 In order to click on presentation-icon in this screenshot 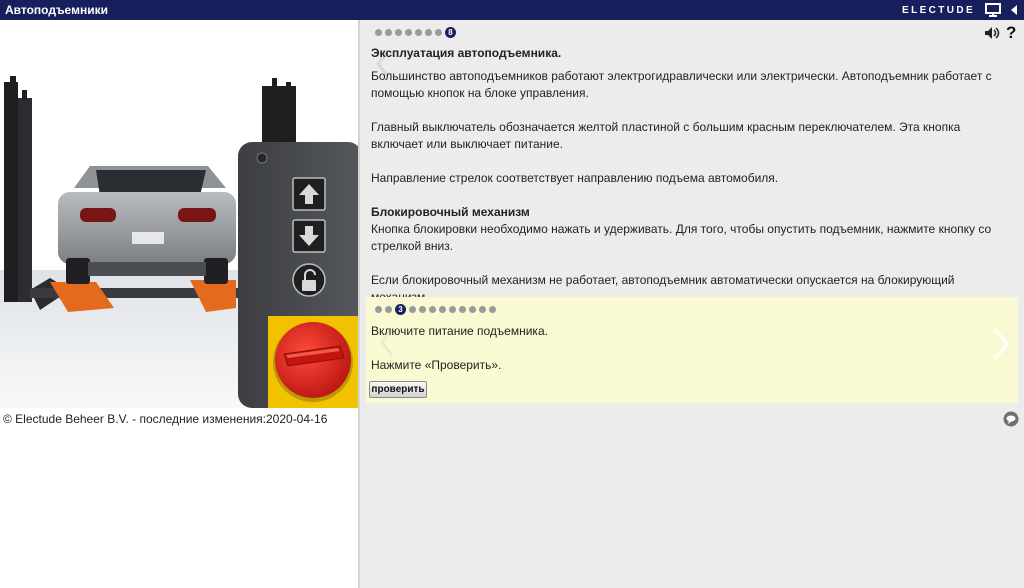, I will do `click(993, 10)`.